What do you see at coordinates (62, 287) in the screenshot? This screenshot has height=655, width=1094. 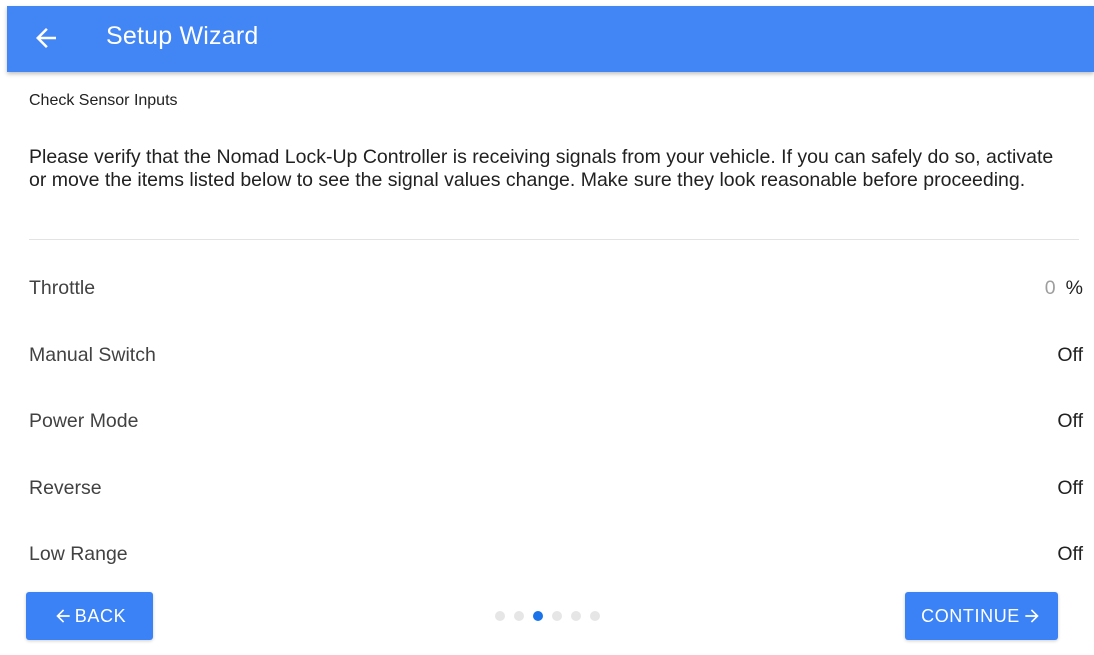 I see `signal-label: Throttle` at bounding box center [62, 287].